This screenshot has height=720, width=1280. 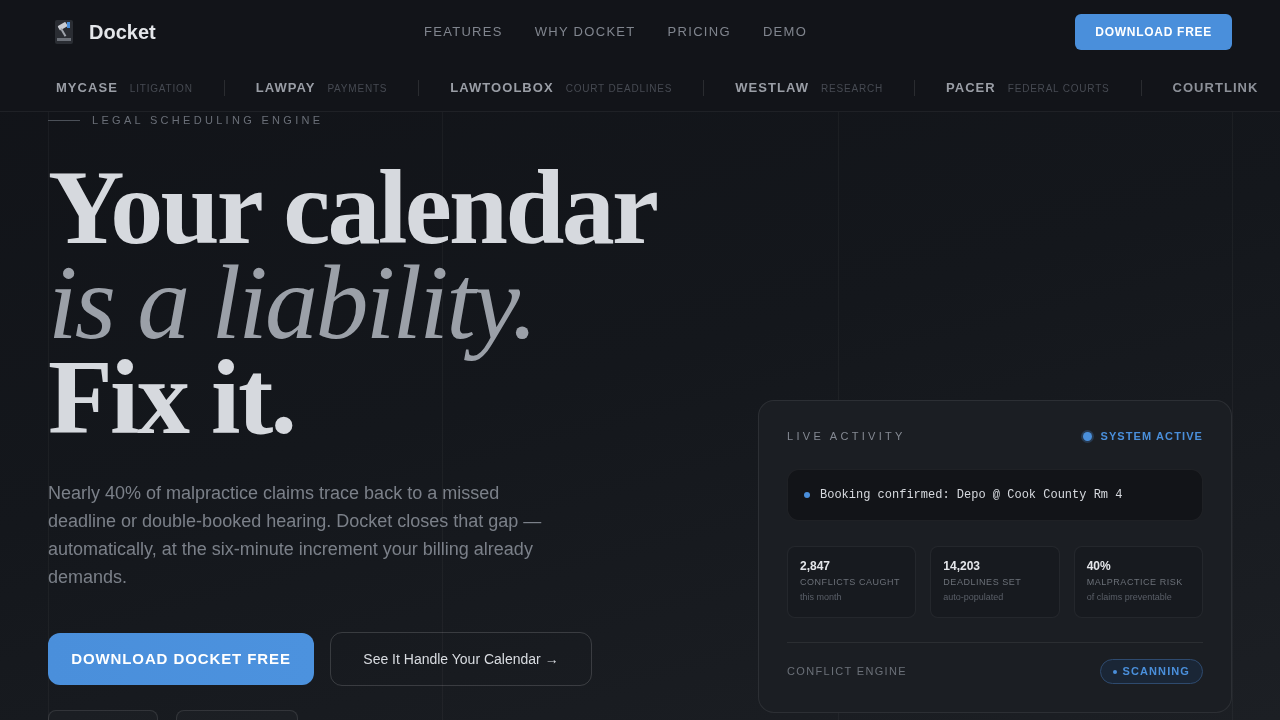 What do you see at coordinates (285, 87) in the screenshot?
I see `partner-name: LAWPAY` at bounding box center [285, 87].